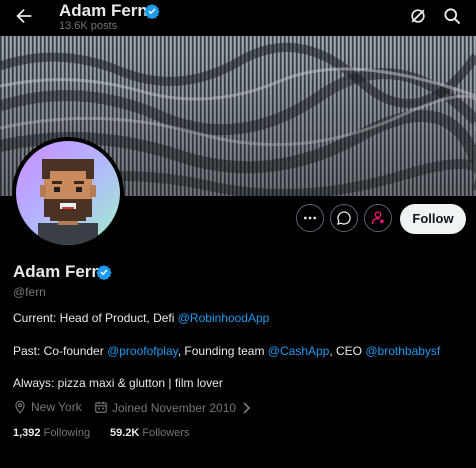 The width and height of the screenshot is (476, 468). I want to click on mention-link-robinhoodapp: @RobinhoodApp, so click(224, 318).